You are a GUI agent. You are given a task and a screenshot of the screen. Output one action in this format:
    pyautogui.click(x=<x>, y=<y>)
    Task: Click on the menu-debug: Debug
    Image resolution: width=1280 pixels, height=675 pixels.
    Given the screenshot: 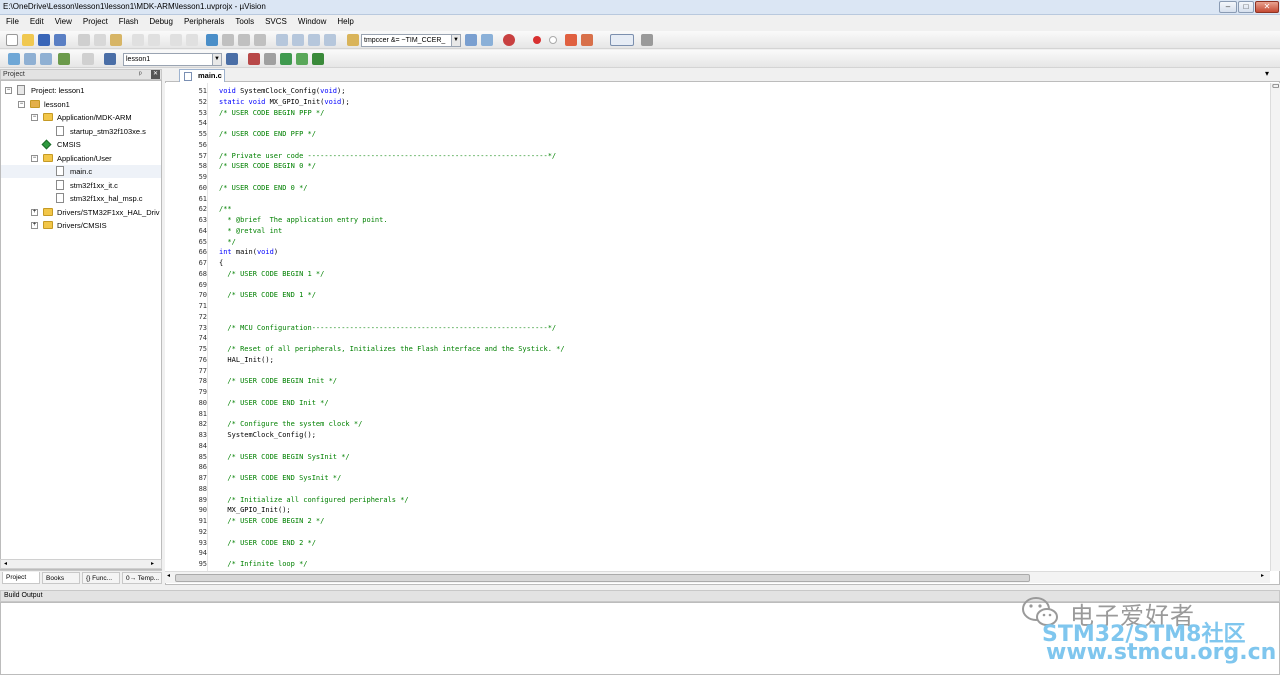 What is the action you would take?
    pyautogui.click(x=160, y=20)
    